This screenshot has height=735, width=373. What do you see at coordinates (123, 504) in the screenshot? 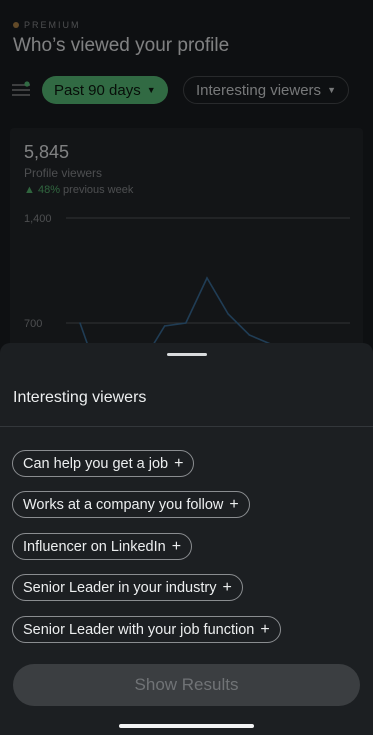
I see `option-label: Works at a company you follow` at bounding box center [123, 504].